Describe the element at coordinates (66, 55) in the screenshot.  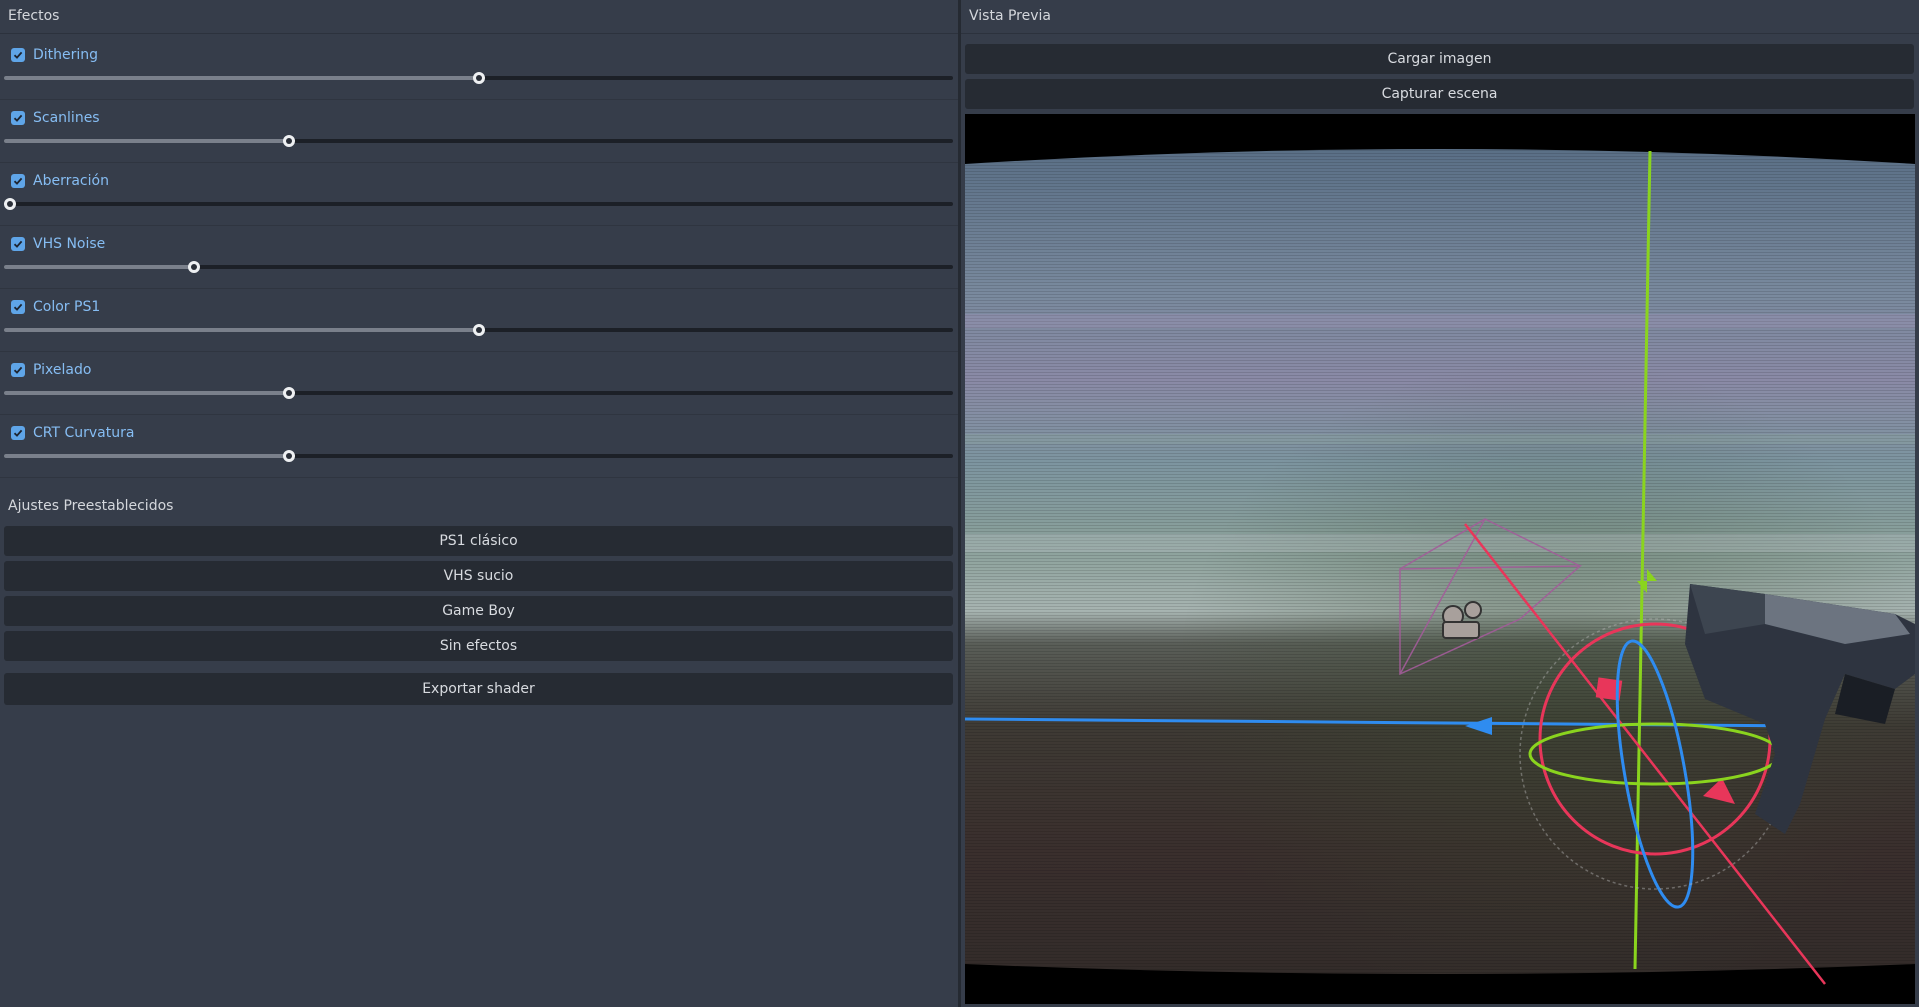
I see `effect-label: Dithering` at that location.